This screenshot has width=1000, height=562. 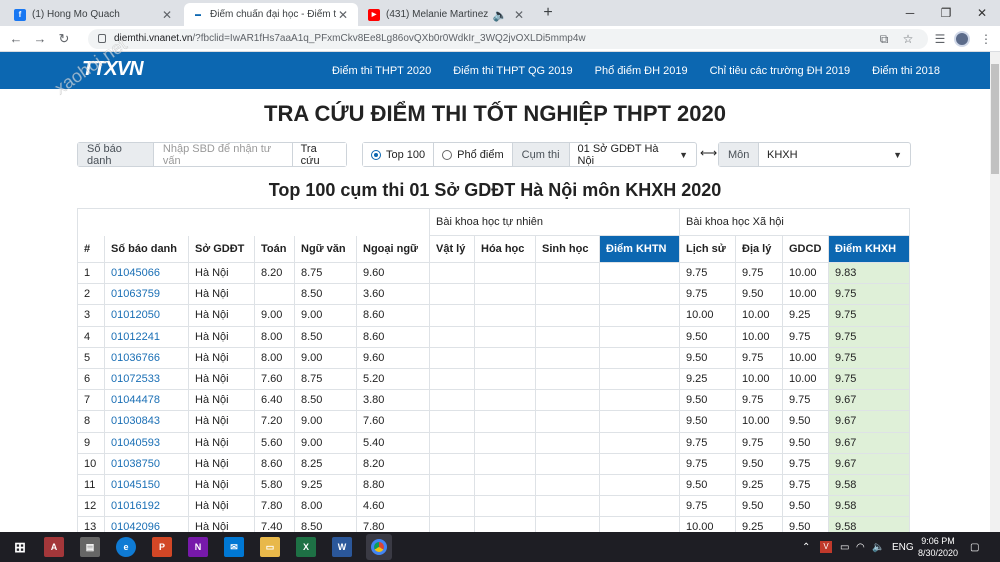 I want to click on table-cell: 8.60, so click(x=393, y=315).